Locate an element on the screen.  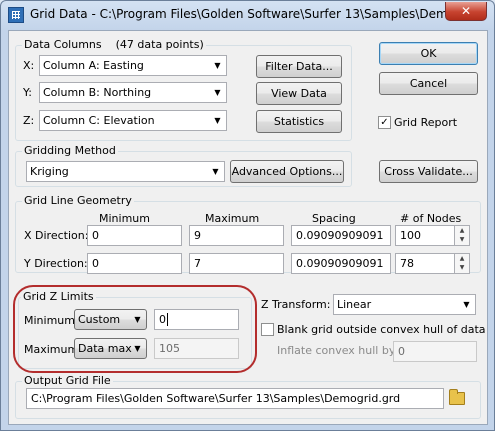
maximum-header: Maximum is located at coordinates (232, 218).